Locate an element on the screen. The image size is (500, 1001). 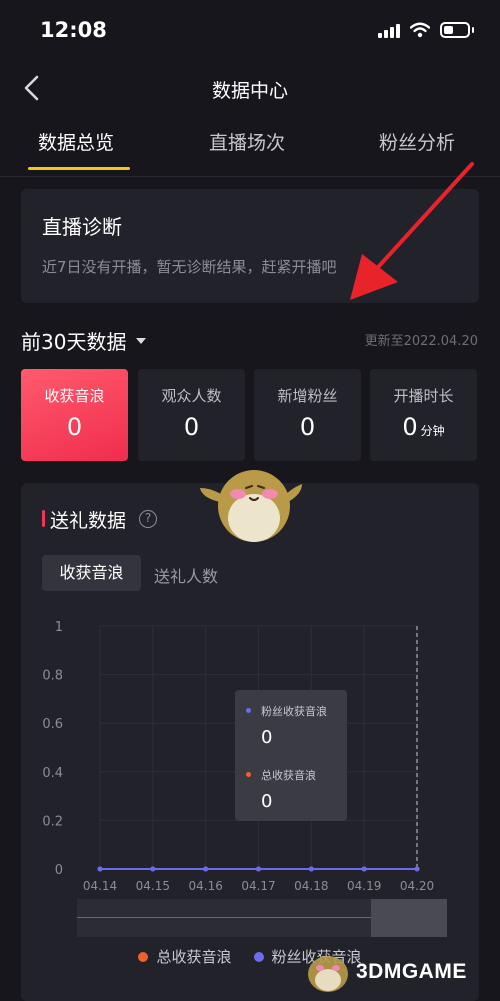
stat-card-gift-income: 收获音浪 0 is located at coordinates (74, 415).